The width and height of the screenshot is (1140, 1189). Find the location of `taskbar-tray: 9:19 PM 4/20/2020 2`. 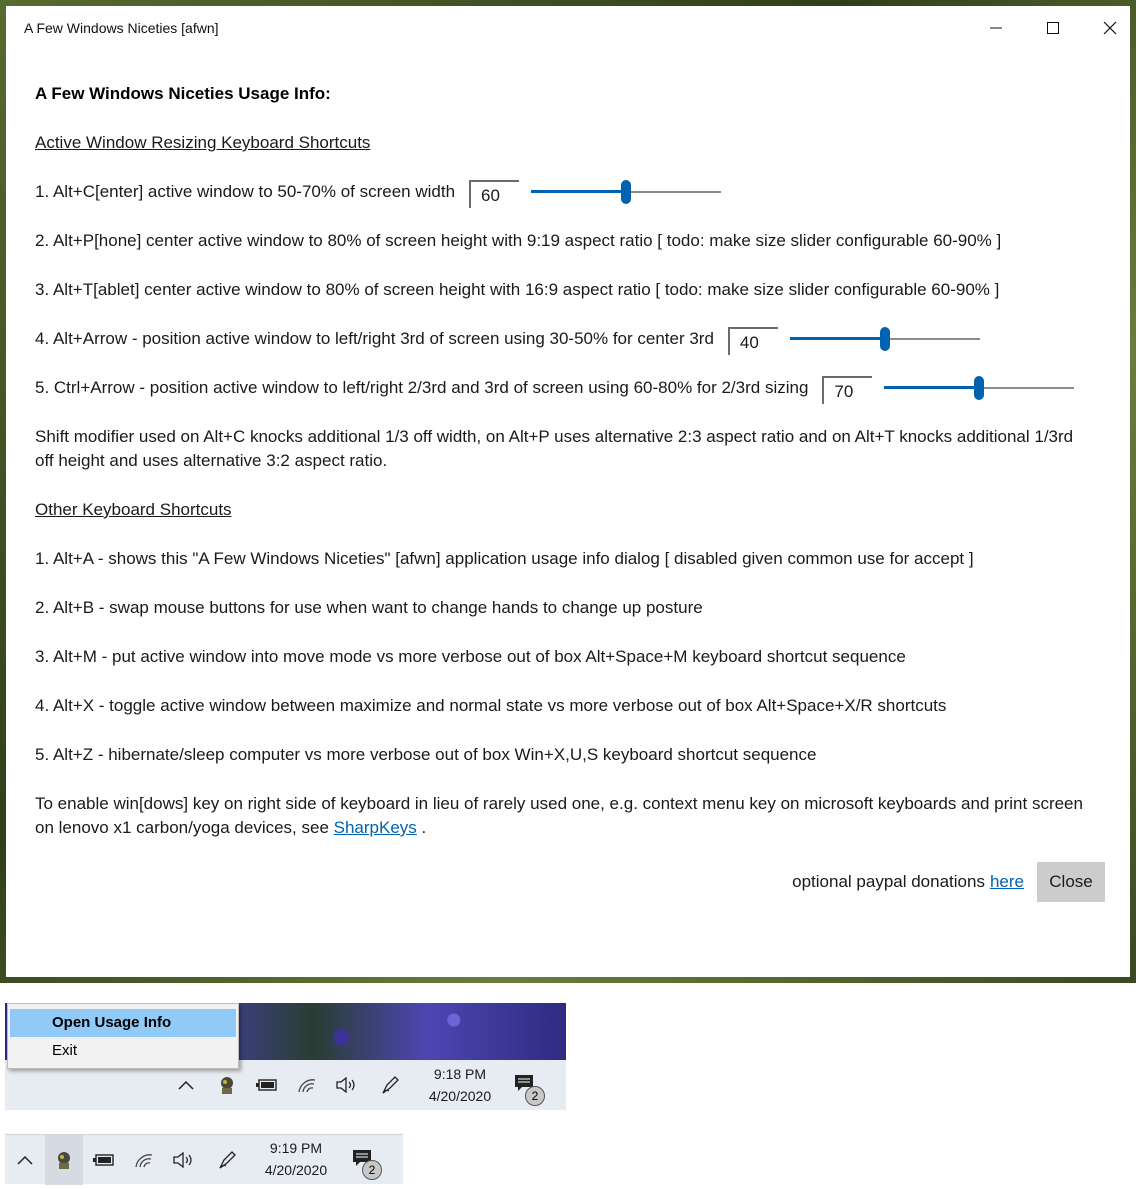

taskbar-tray: 9:19 PM 4/20/2020 2 is located at coordinates (204, 1159).